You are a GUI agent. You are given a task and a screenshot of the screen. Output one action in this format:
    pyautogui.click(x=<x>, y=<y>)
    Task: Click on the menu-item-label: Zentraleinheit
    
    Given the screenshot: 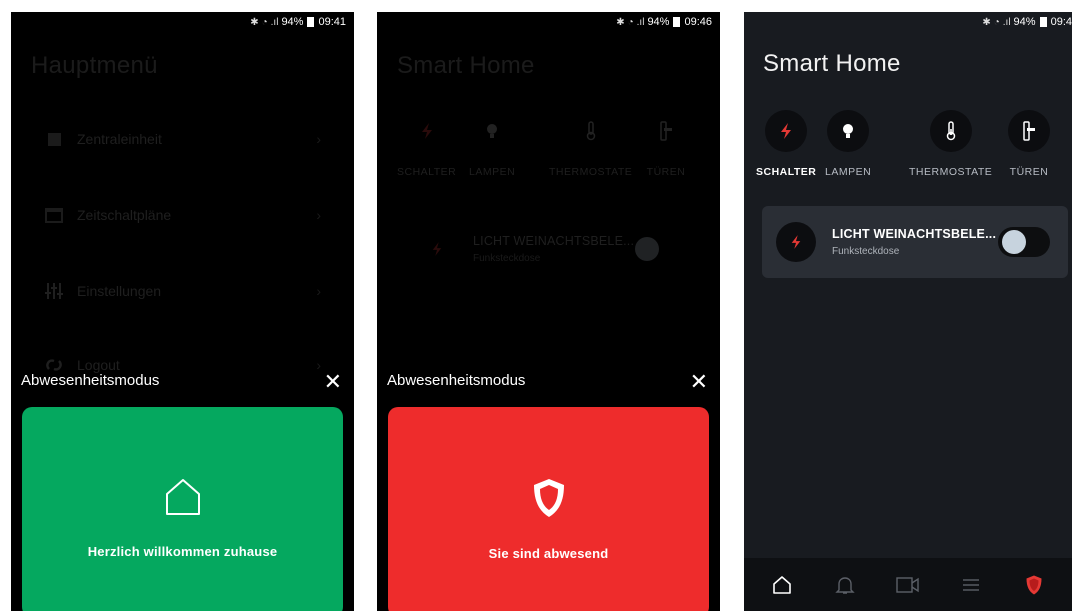 What is the action you would take?
    pyautogui.click(x=119, y=139)
    